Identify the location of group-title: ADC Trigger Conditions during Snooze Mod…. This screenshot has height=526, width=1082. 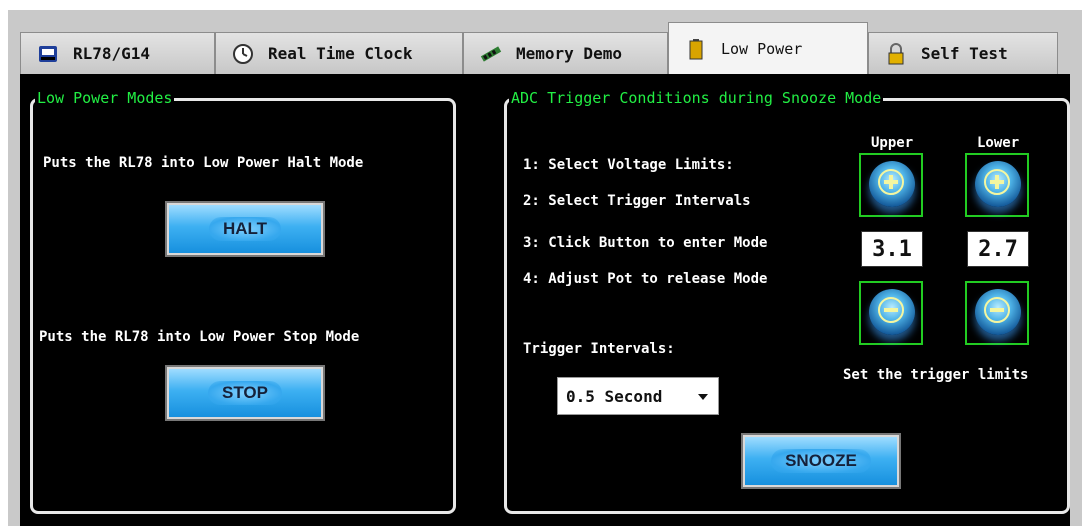
(696, 98).